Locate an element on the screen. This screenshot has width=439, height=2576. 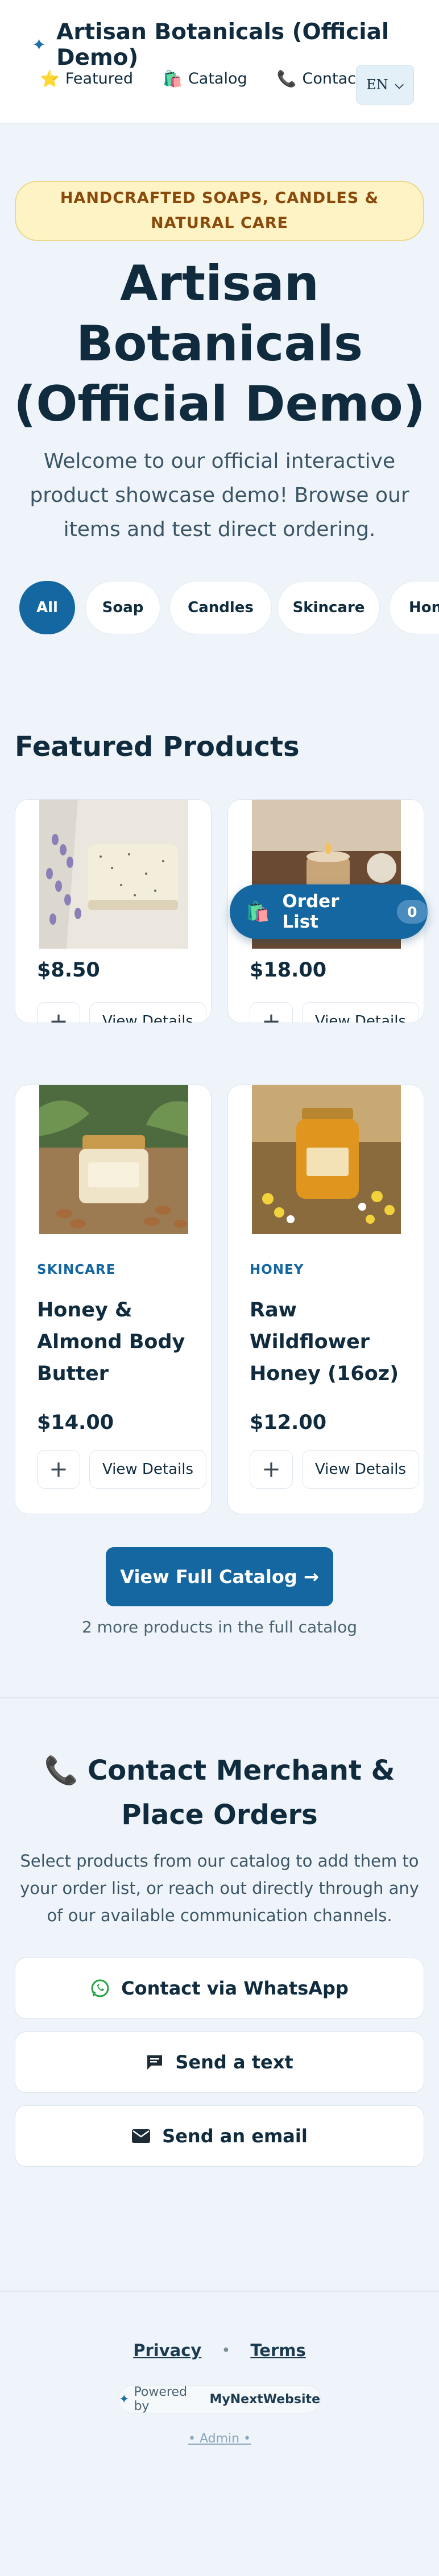
site-title: Artisan Botanicals (Official Demo) is located at coordinates (223, 45).